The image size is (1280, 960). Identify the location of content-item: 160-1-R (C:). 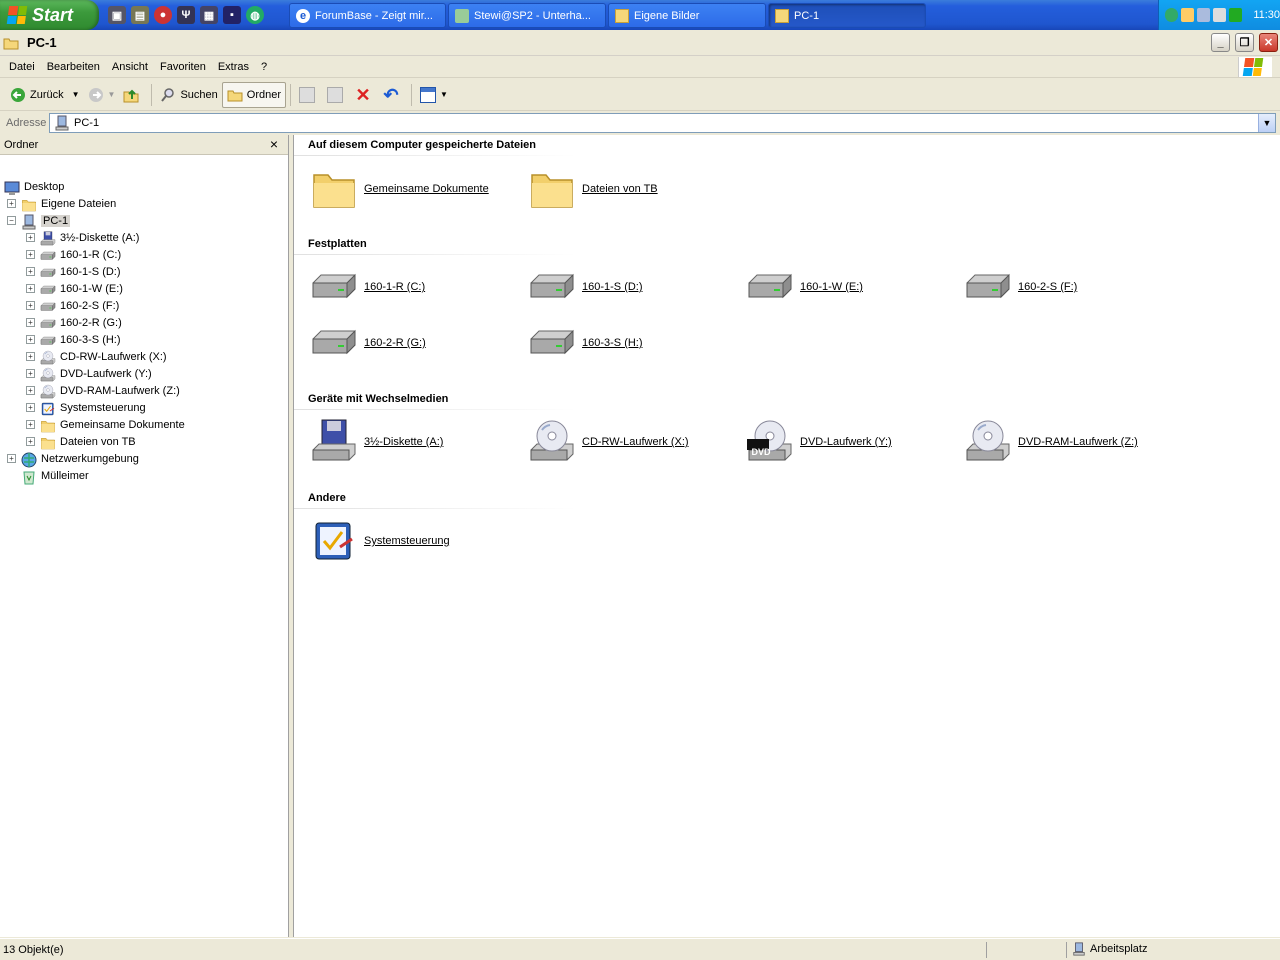
(367, 287).